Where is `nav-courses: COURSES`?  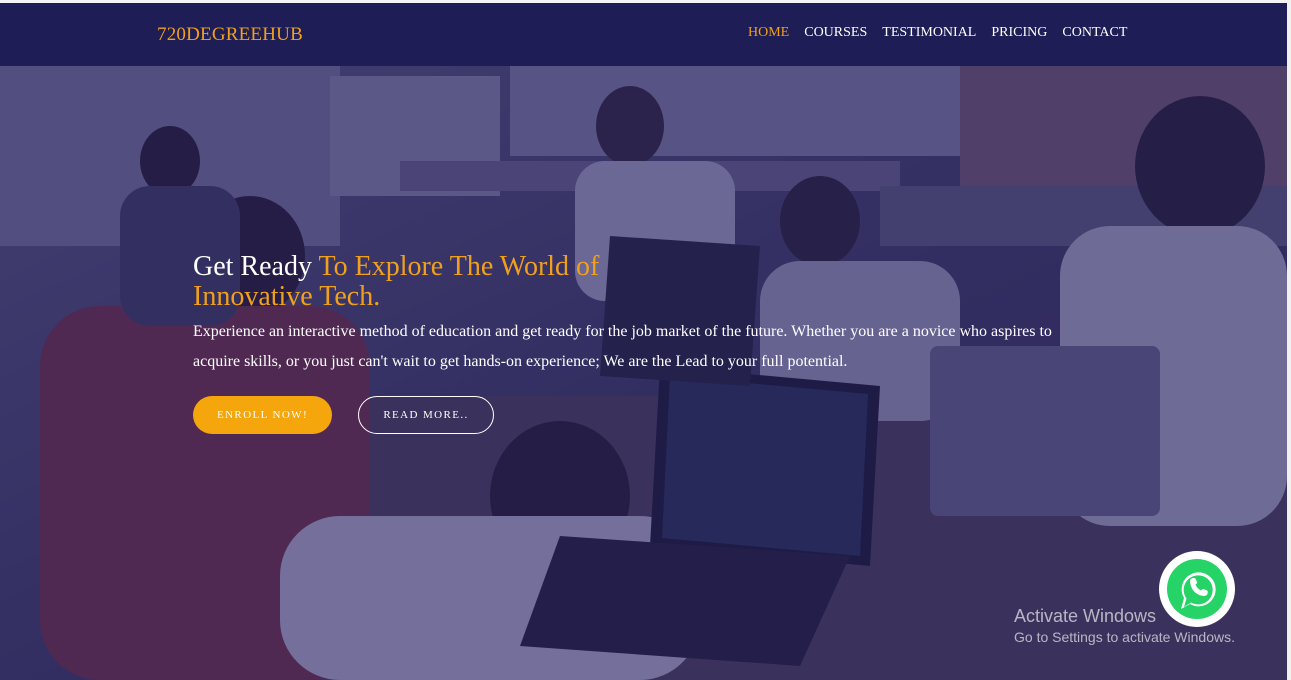
nav-courses: COURSES is located at coordinates (835, 33).